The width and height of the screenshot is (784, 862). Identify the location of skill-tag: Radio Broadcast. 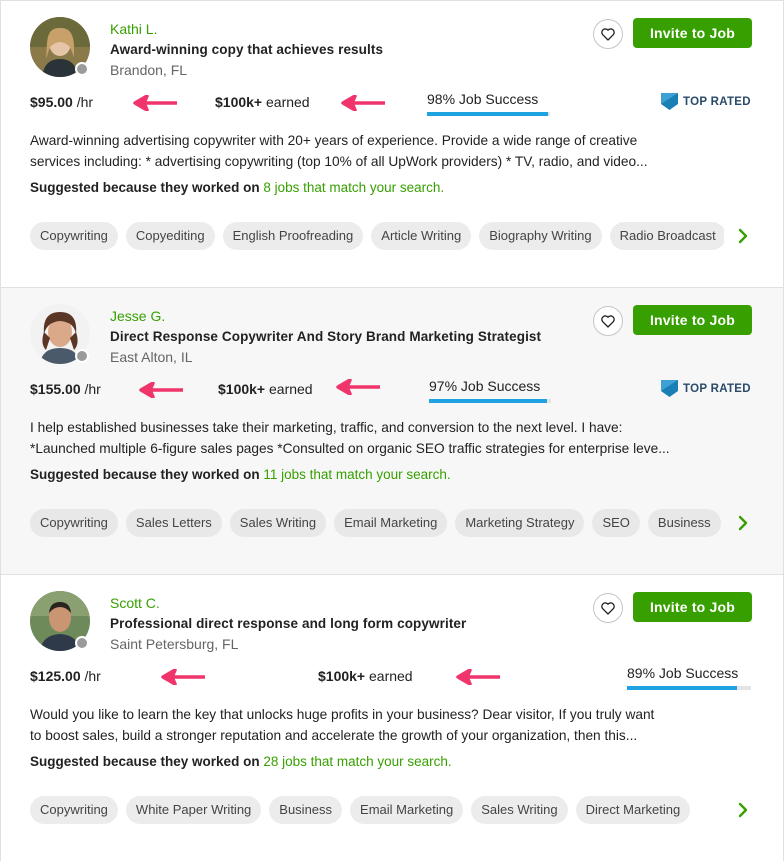
(666, 236).